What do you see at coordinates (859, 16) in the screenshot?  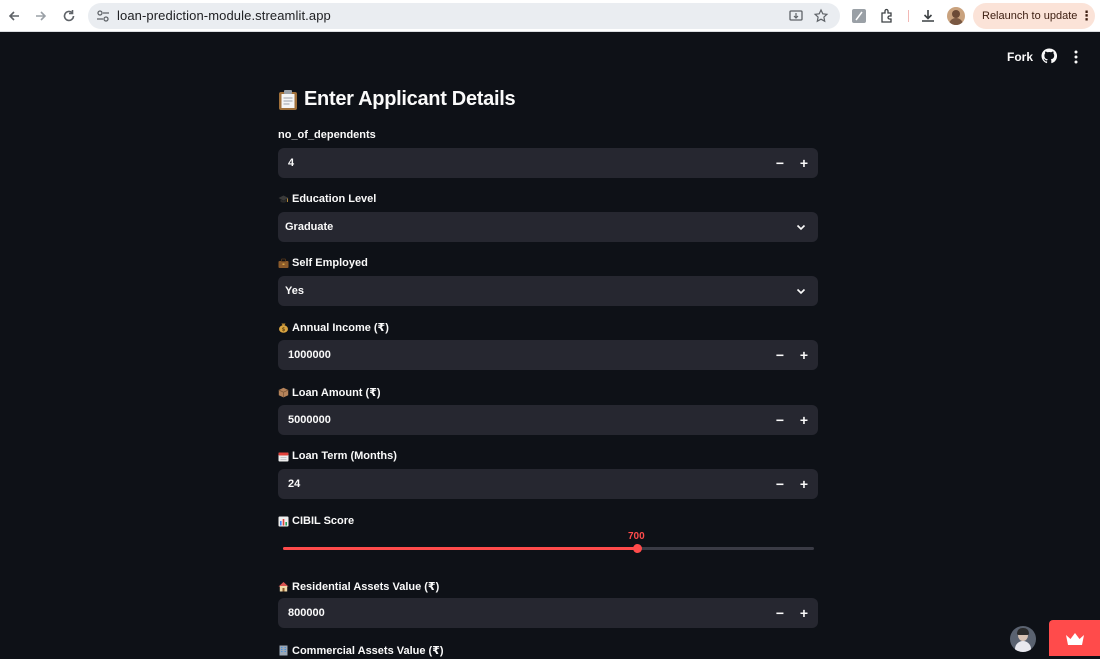 I see `extension-icon` at bounding box center [859, 16].